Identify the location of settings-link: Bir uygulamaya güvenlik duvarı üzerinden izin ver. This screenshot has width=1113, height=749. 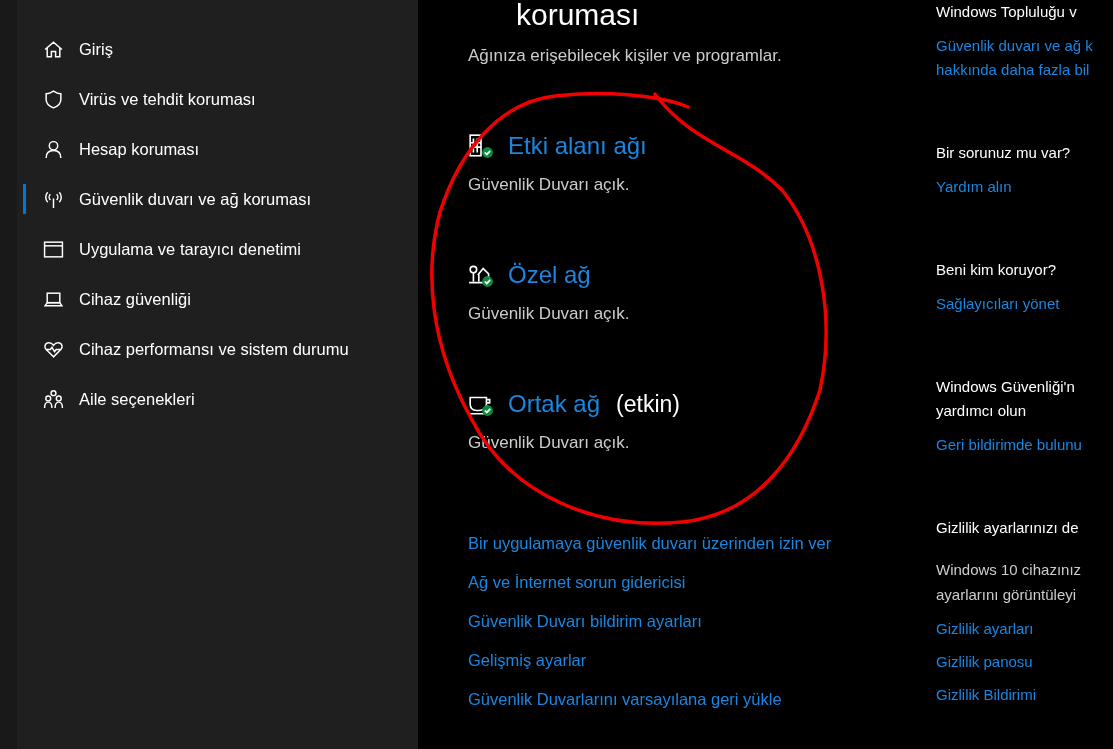
(650, 543).